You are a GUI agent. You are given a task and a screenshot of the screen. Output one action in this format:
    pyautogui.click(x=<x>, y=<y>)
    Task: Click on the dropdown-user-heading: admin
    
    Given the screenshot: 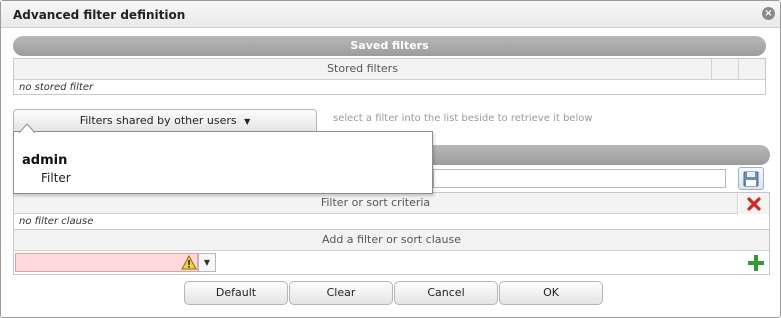 What is the action you would take?
    pyautogui.click(x=45, y=160)
    